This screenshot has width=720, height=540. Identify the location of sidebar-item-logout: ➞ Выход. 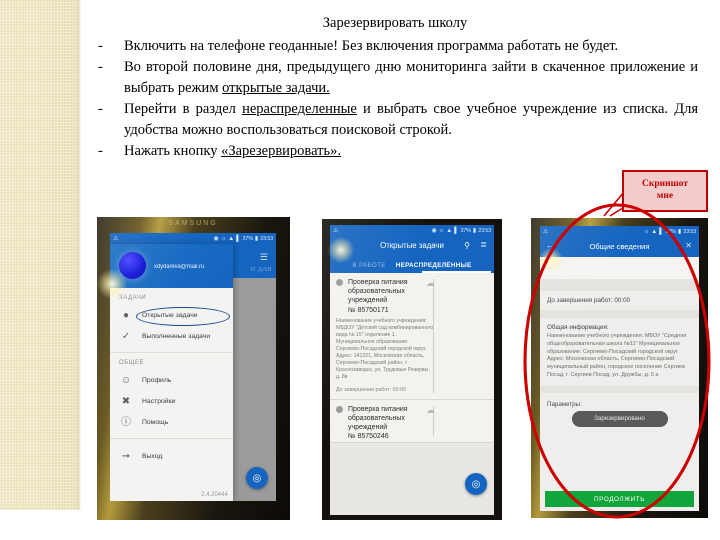
(171, 456).